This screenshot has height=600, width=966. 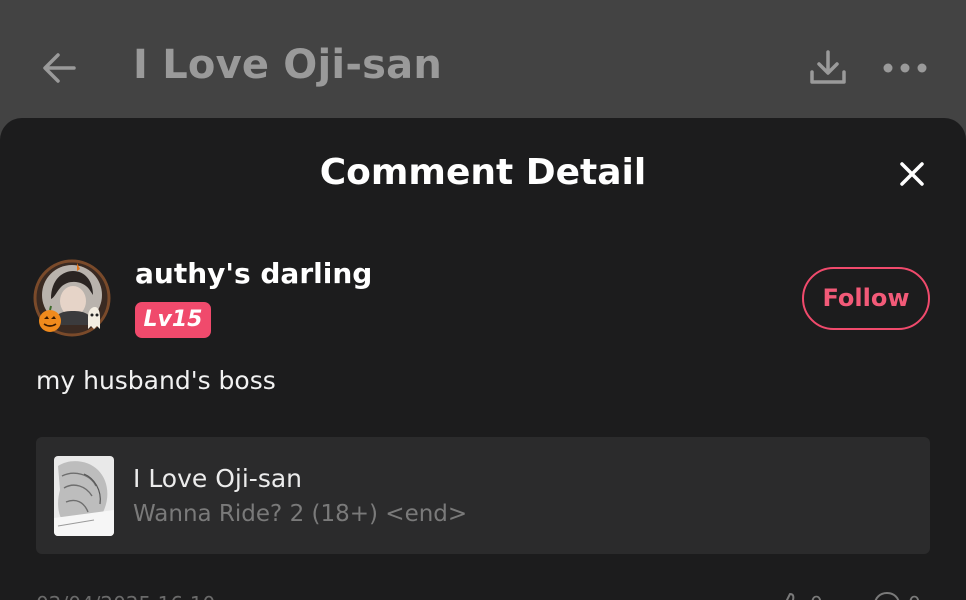 What do you see at coordinates (173, 320) in the screenshot?
I see `level-badge: Lv15` at bounding box center [173, 320].